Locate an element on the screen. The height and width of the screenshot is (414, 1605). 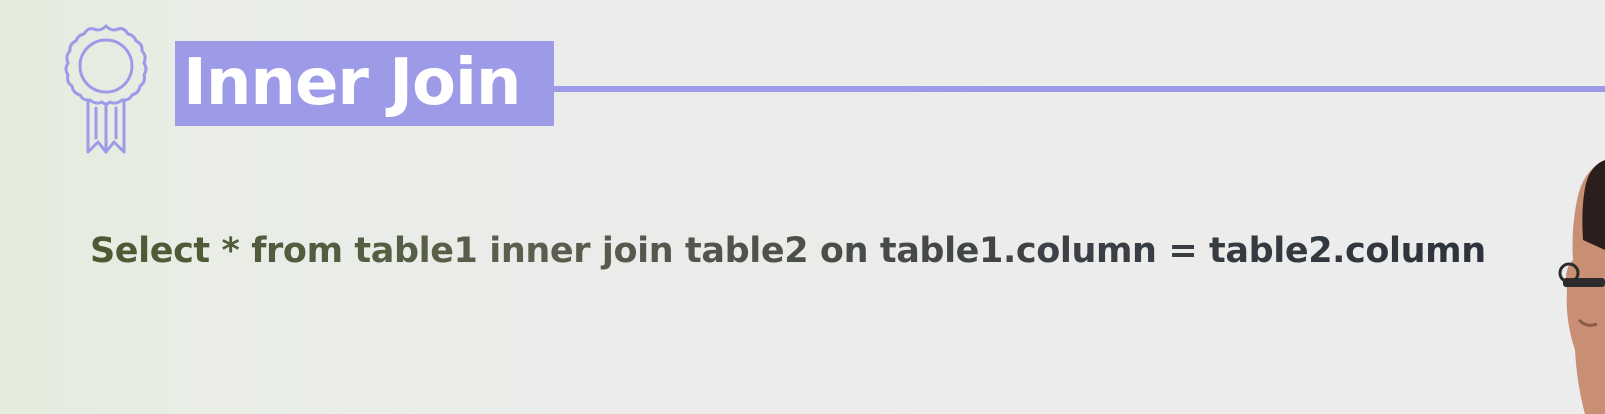
award-ribbon-icon is located at coordinates (106, 91).